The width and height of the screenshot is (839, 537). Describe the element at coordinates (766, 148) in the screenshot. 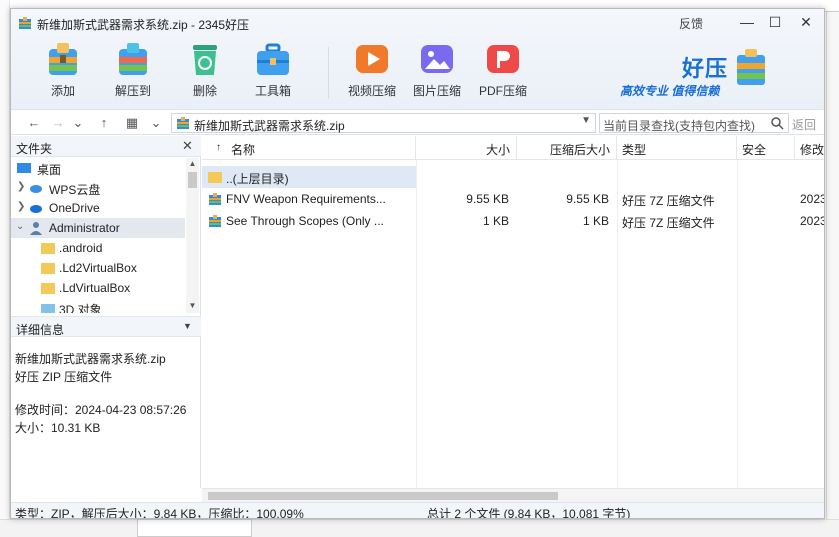

I see `column-header-security: 安全` at that location.